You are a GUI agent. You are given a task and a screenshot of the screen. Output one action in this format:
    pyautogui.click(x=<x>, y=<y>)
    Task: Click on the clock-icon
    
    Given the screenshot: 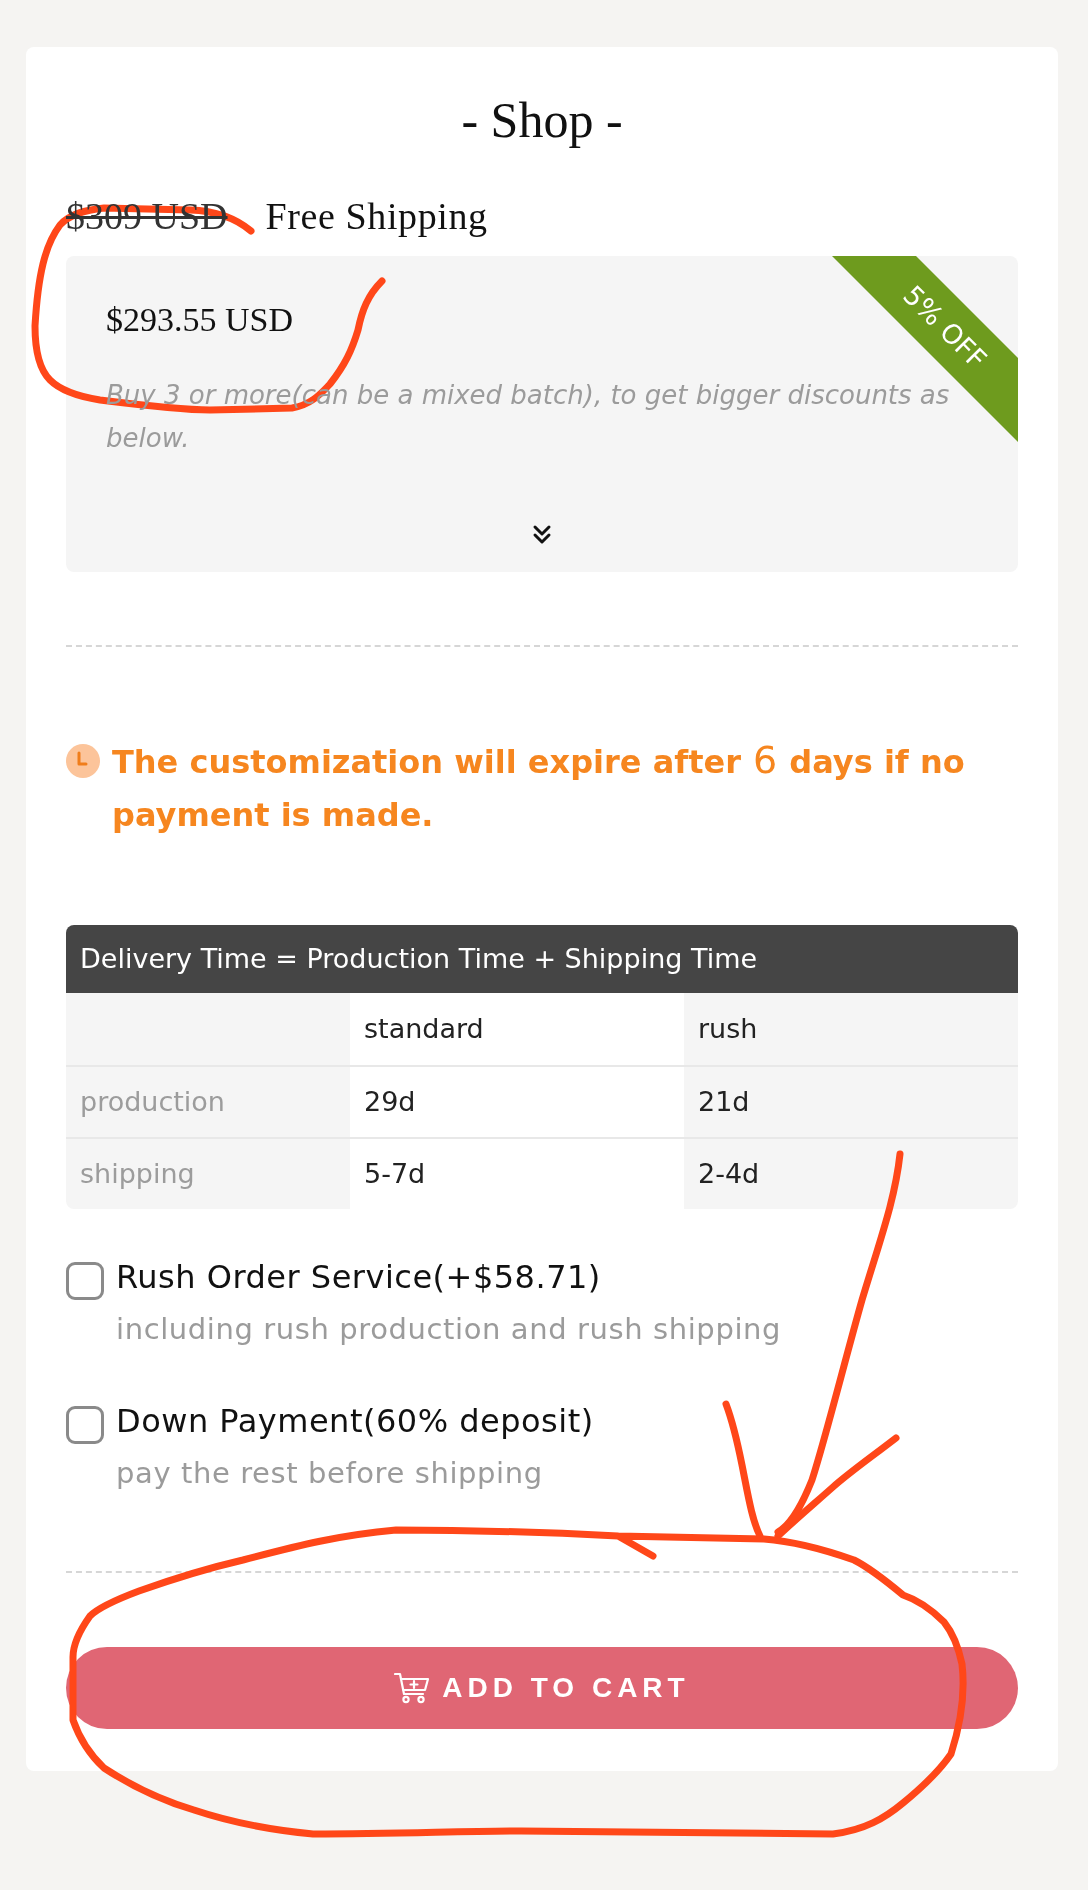 What is the action you would take?
    pyautogui.click(x=83, y=761)
    